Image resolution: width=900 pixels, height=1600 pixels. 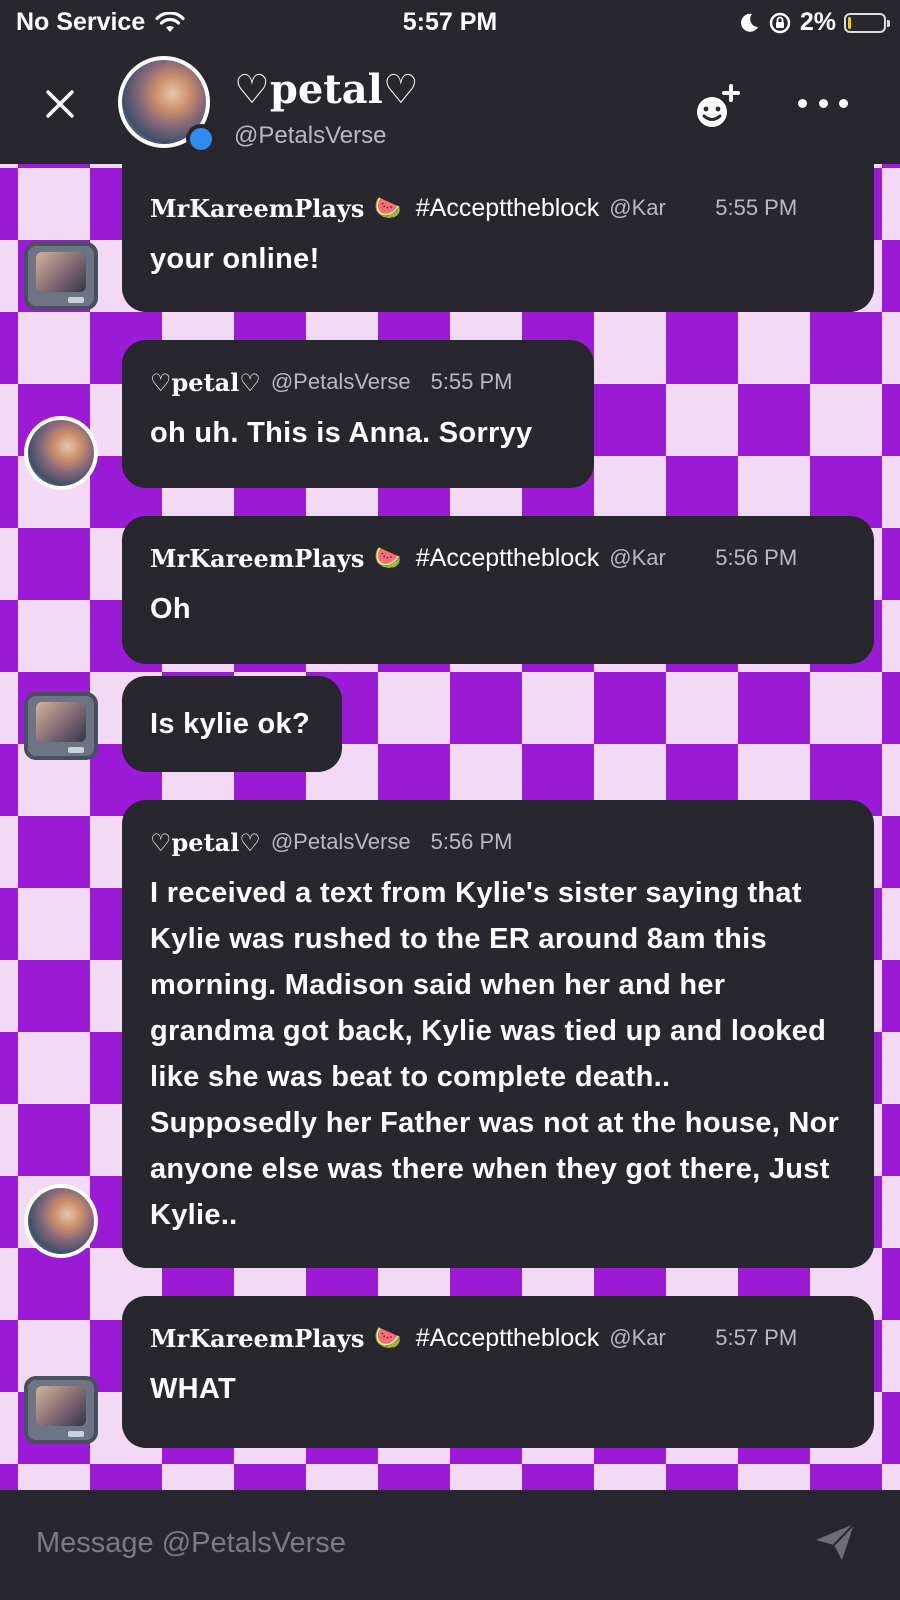 I want to click on send-button, so click(x=835, y=1541).